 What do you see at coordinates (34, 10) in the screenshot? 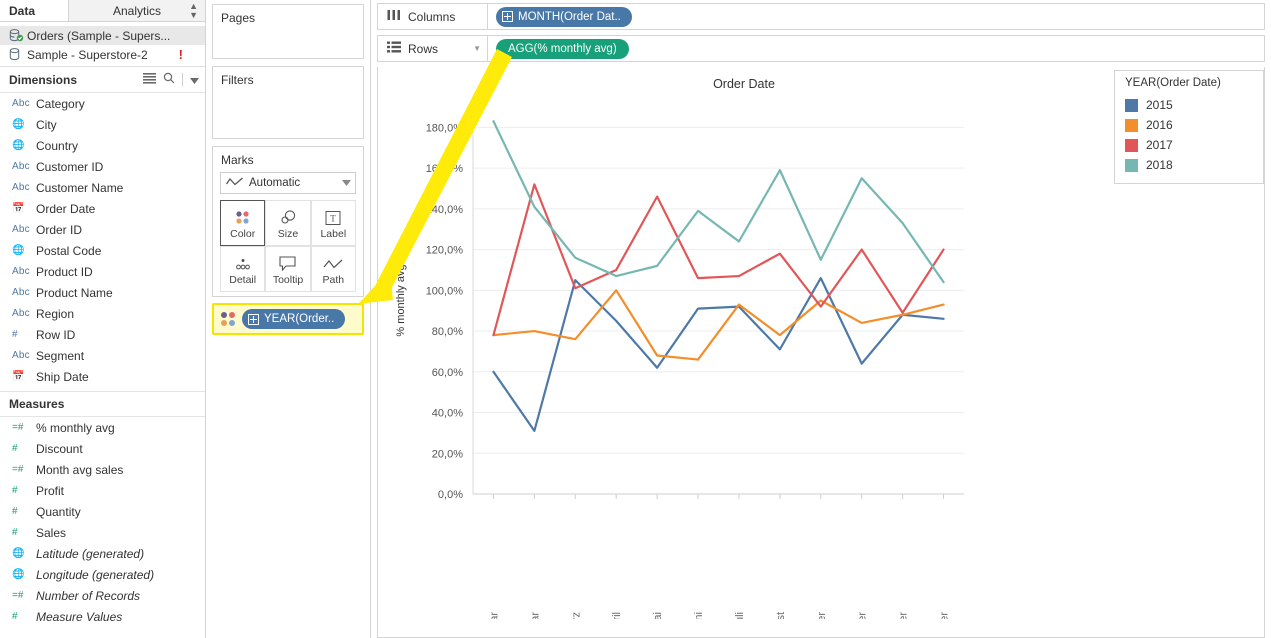
I see `tab-data: Data` at bounding box center [34, 10].